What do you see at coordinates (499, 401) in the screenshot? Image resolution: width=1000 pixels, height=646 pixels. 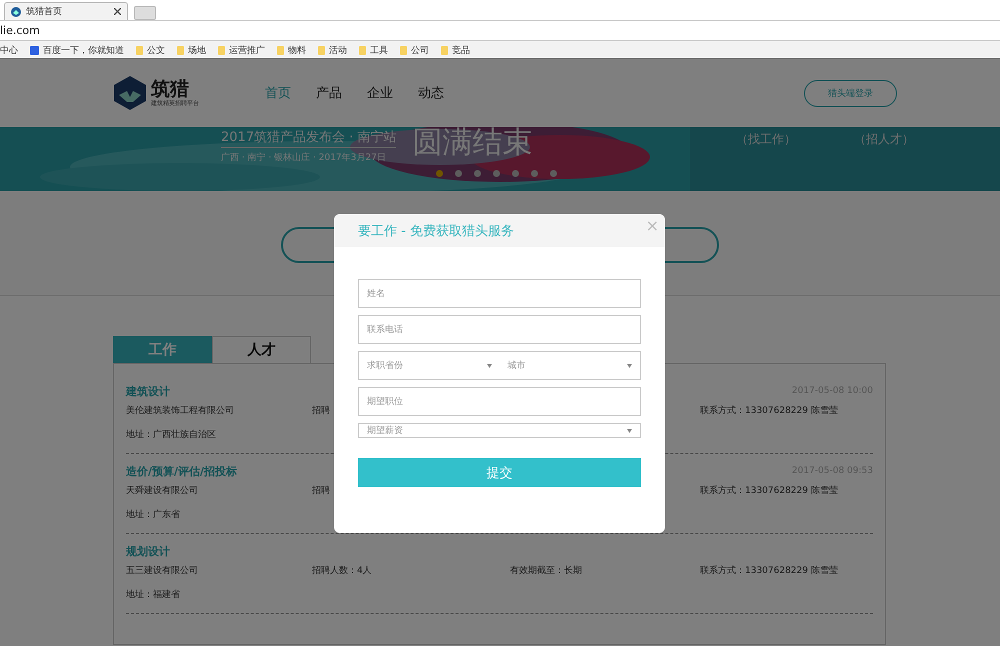 I see `text-field: 期望职位` at bounding box center [499, 401].